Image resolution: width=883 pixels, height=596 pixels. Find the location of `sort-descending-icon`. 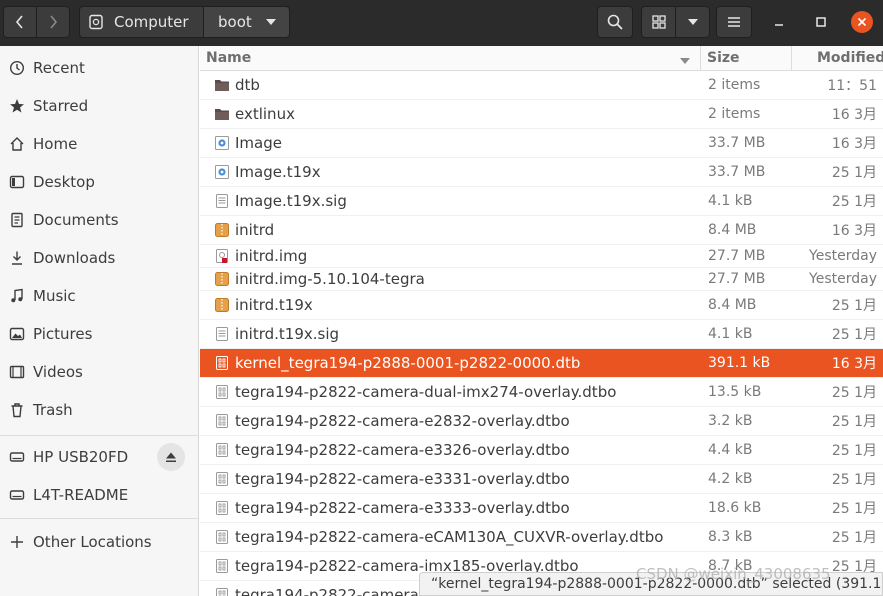

sort-descending-icon is located at coordinates (685, 60).